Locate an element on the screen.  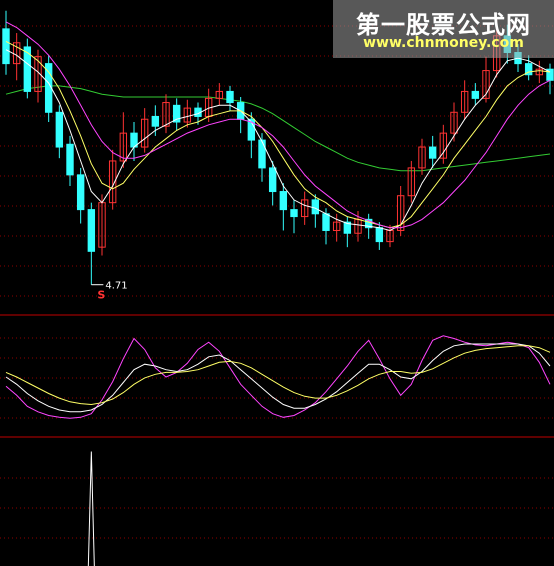
signal-marker-s: S is located at coordinates (101, 295).